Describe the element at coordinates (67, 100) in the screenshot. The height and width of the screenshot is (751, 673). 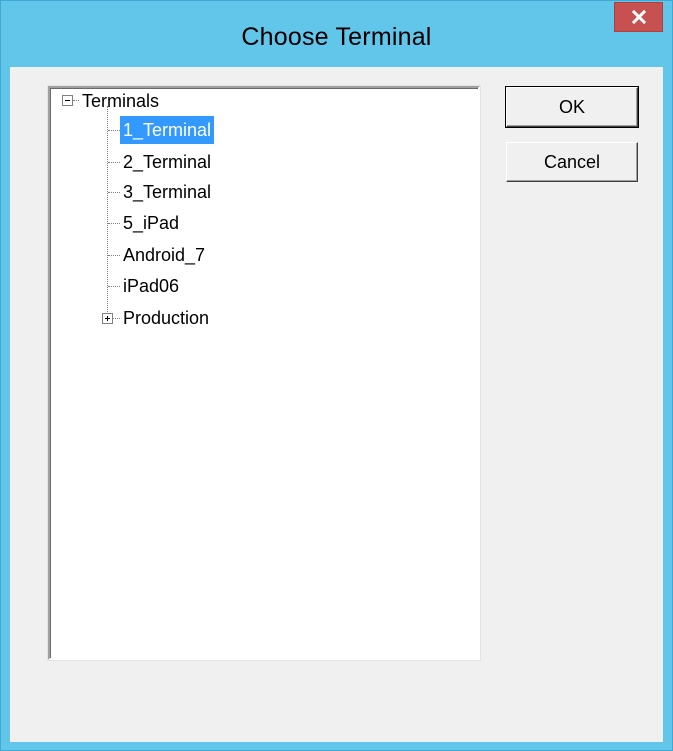
I see `collapse-icon` at that location.